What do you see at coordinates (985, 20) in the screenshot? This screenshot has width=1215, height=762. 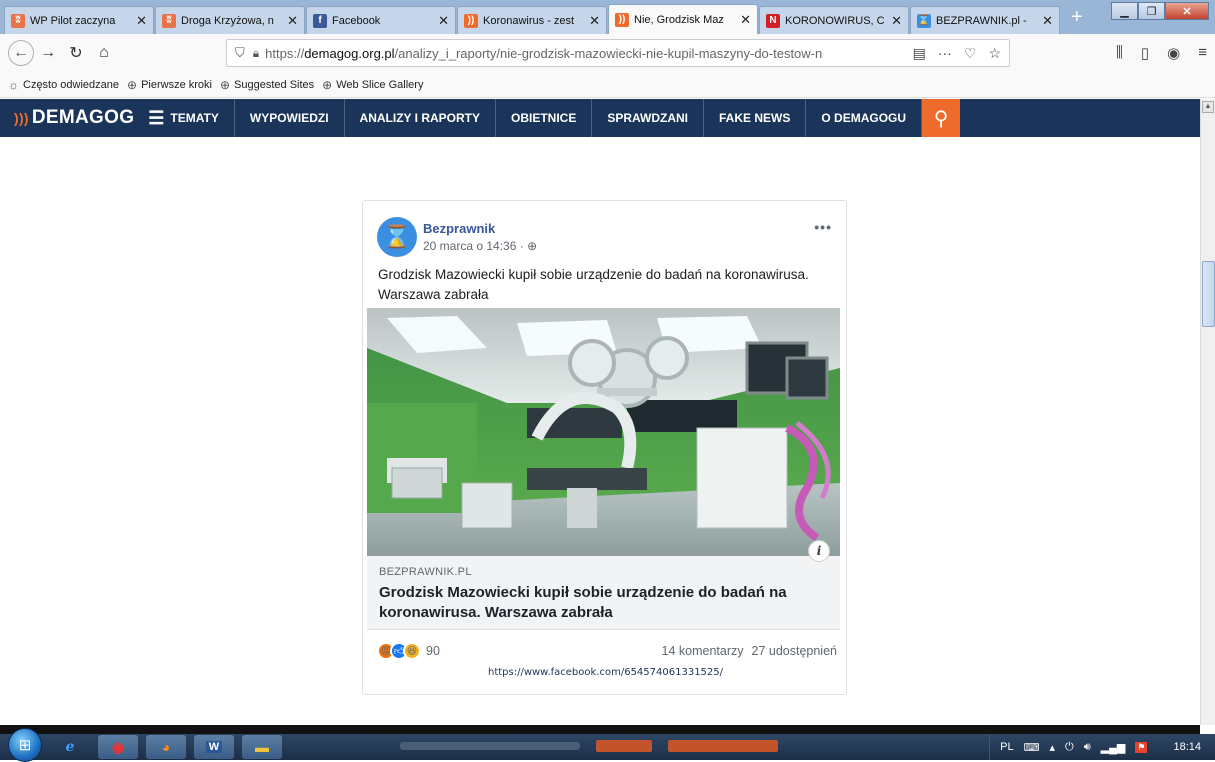 I see `browser-tab: ⌛ BEZPRAWNIK.pl - ✕` at bounding box center [985, 20].